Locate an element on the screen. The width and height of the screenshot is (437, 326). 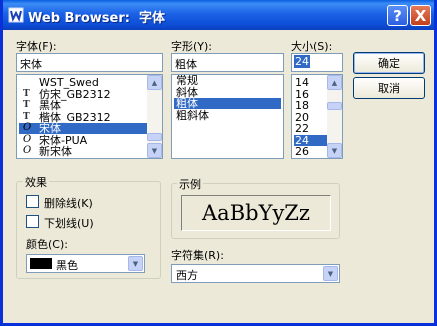
color-swatch is located at coordinates (41, 263).